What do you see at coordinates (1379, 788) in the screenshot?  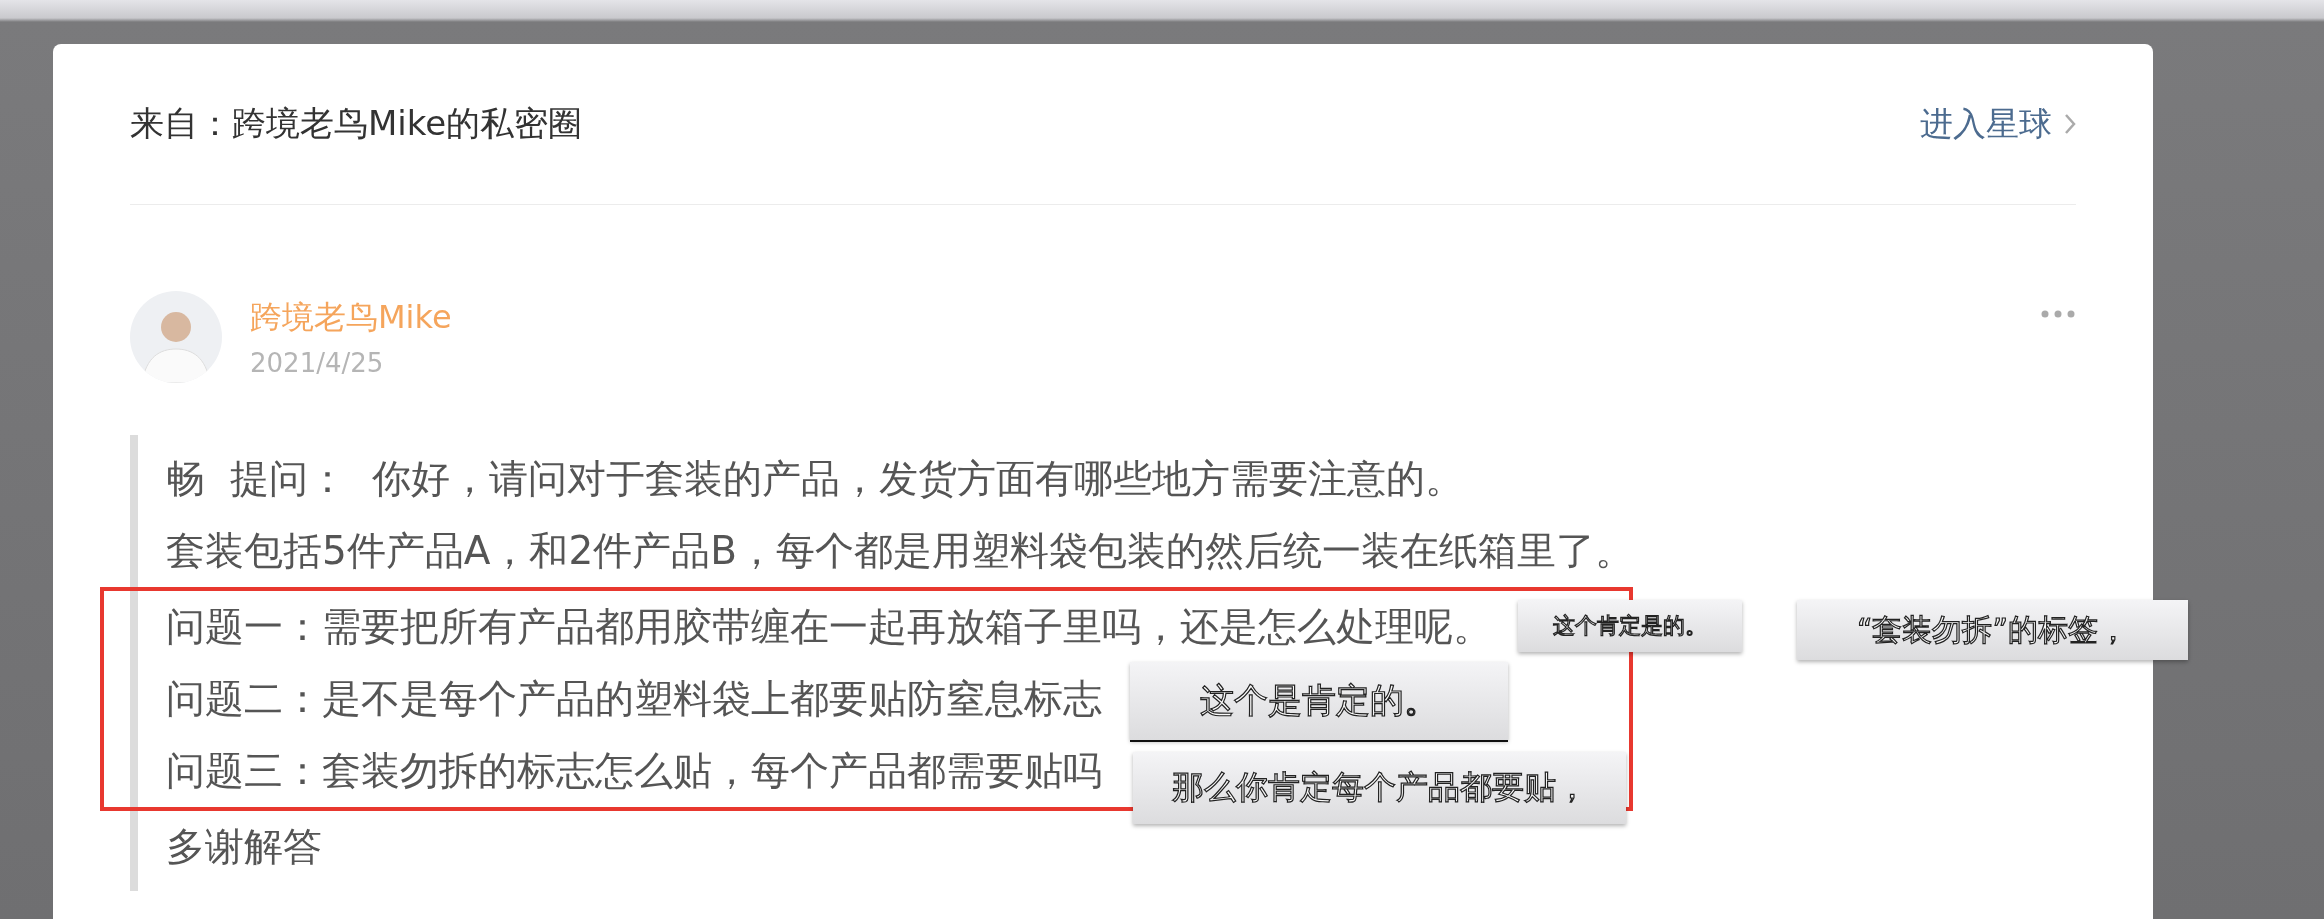 I see `caption-label: 那么你肯定每个产品都要贴，` at bounding box center [1379, 788].